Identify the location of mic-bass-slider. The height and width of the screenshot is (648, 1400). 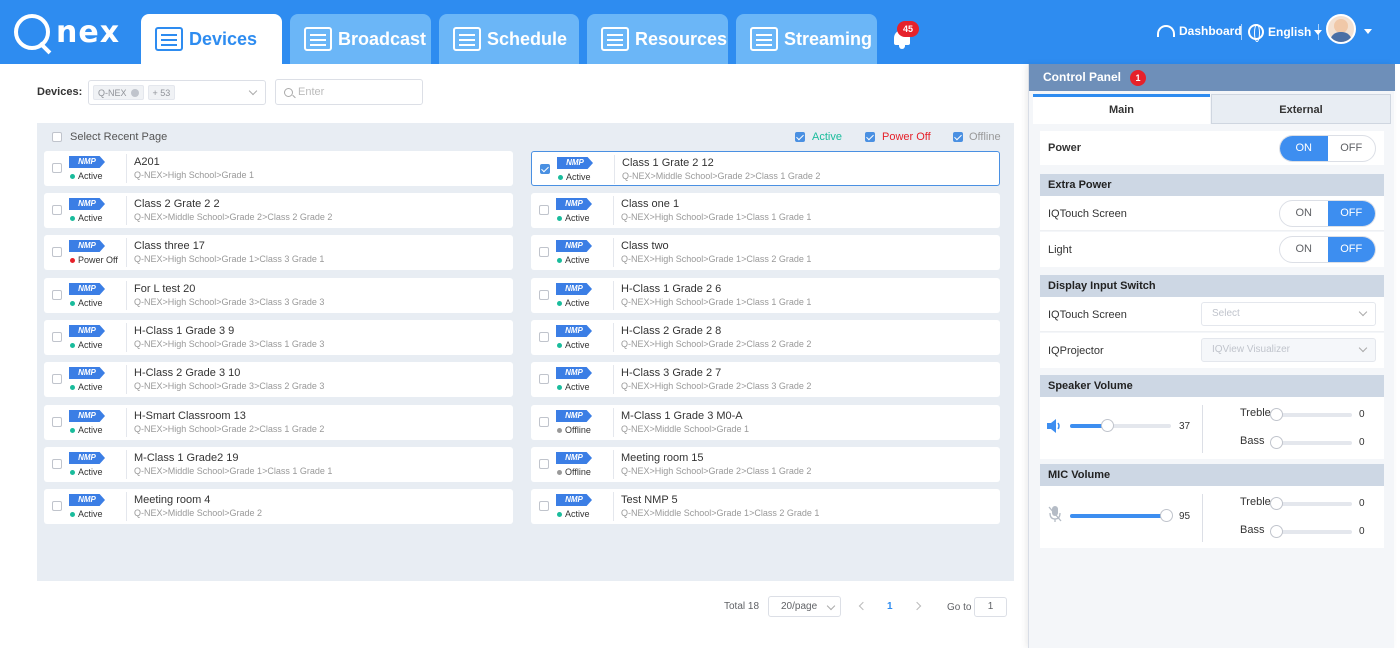
(1311, 531).